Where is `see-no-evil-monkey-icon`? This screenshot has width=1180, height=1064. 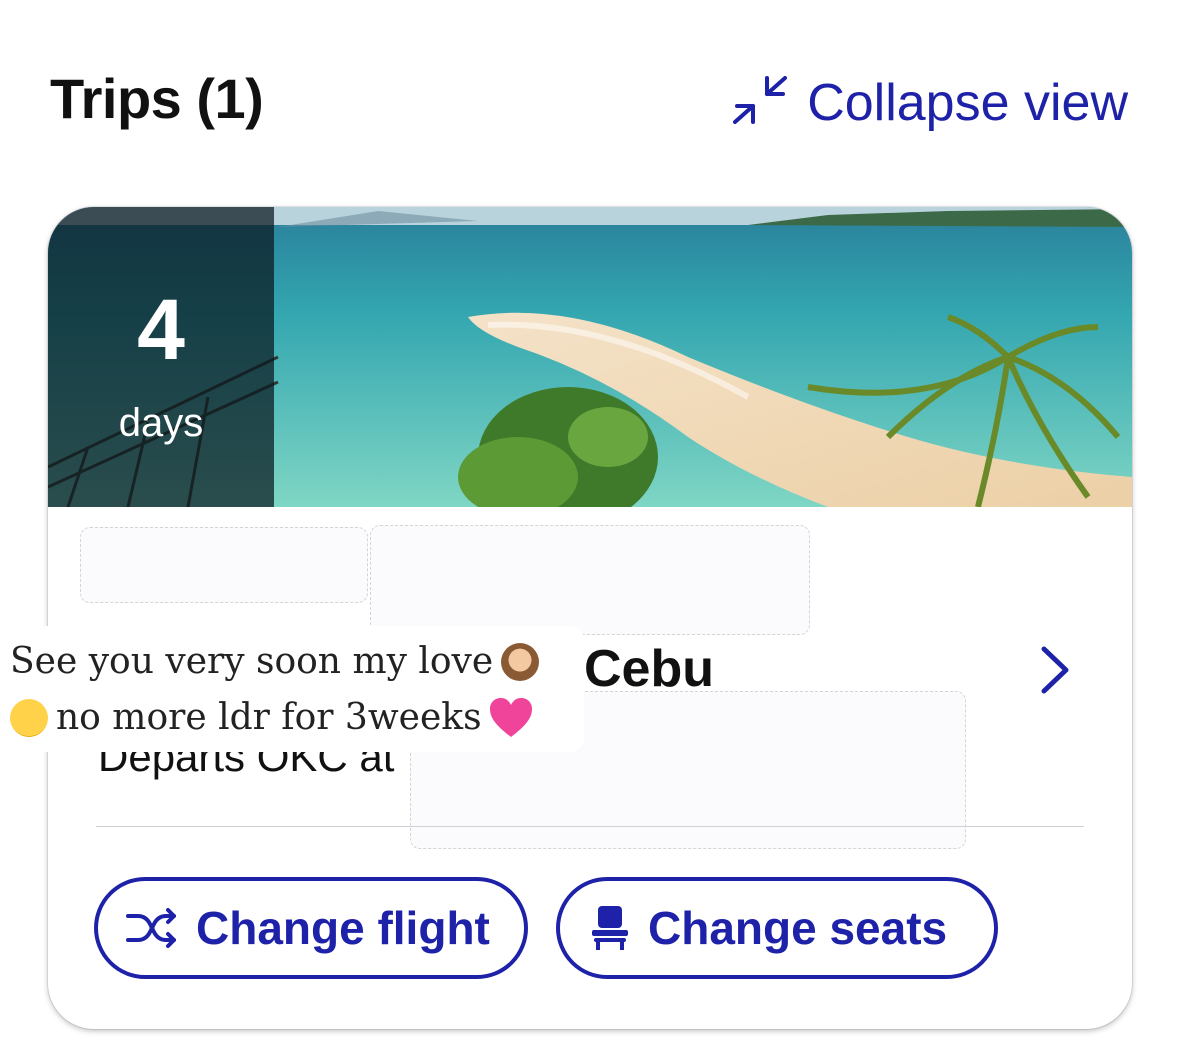 see-no-evil-monkey-icon is located at coordinates (520, 662).